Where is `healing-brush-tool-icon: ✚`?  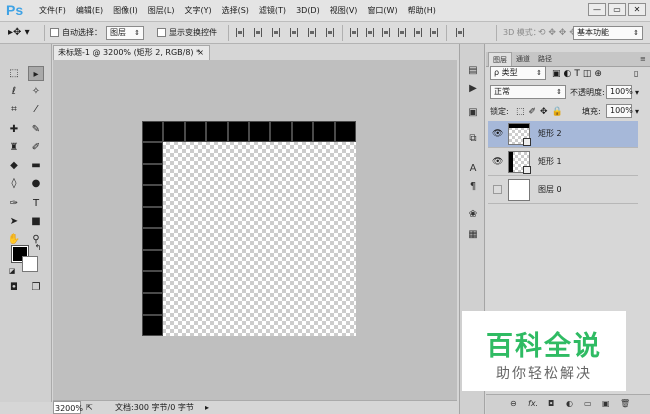 healing-brush-tool-icon: ✚ is located at coordinates (14, 129).